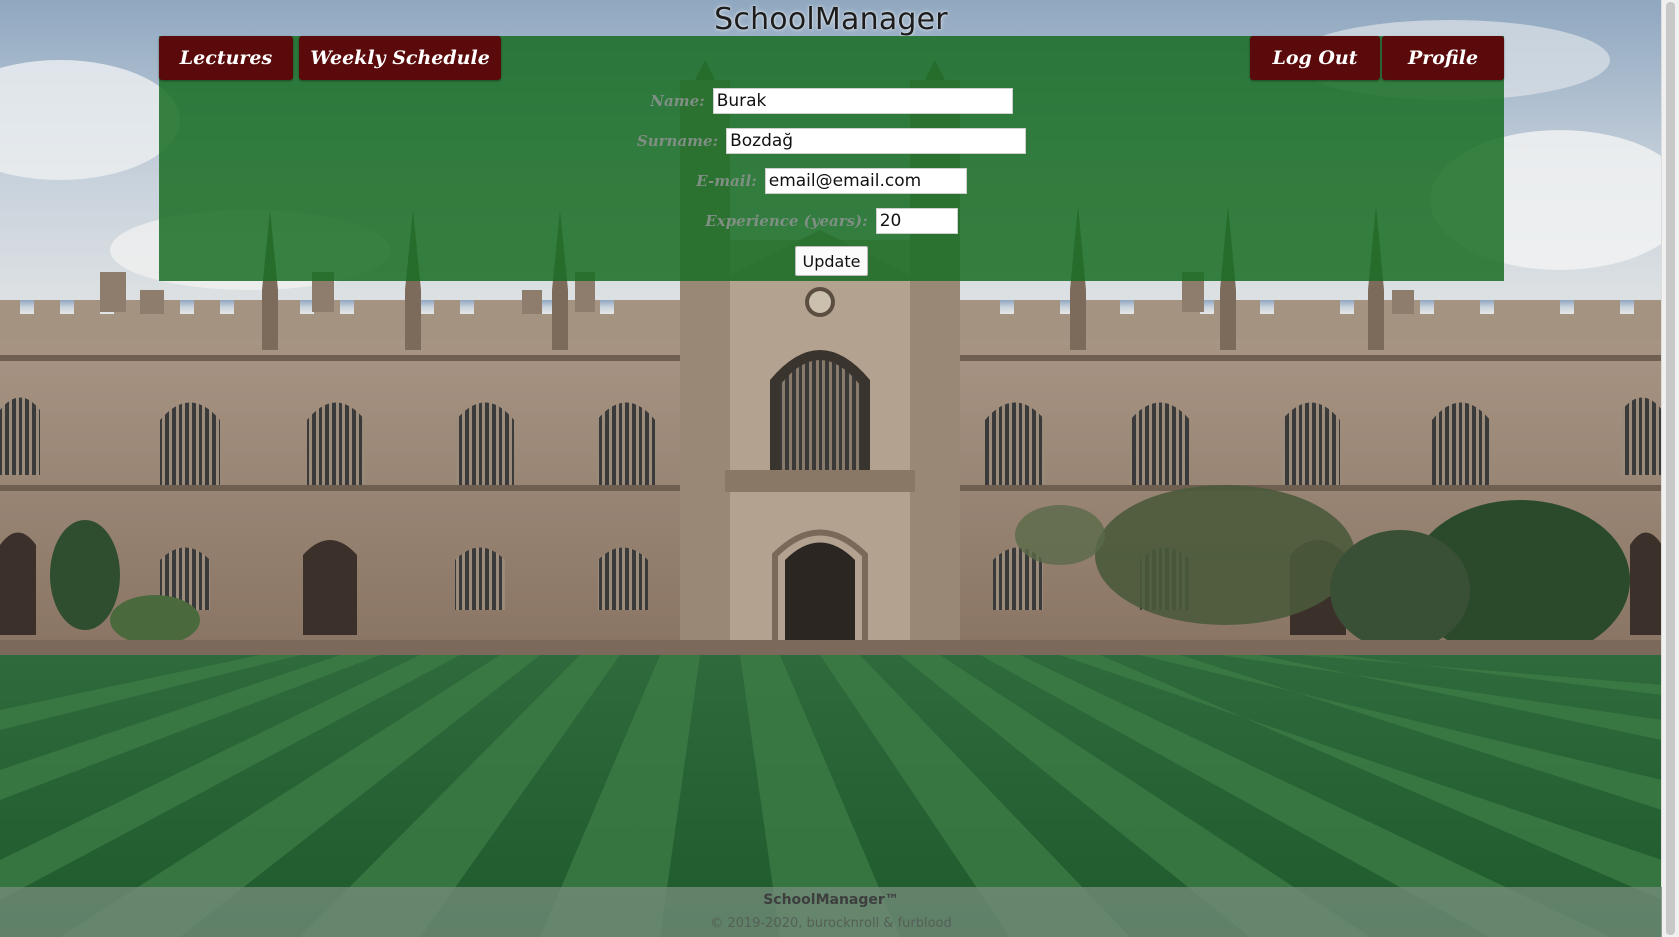 This screenshot has width=1679, height=937. What do you see at coordinates (400, 58) in the screenshot?
I see `weekly-schedule-button: Weekly Schedule` at bounding box center [400, 58].